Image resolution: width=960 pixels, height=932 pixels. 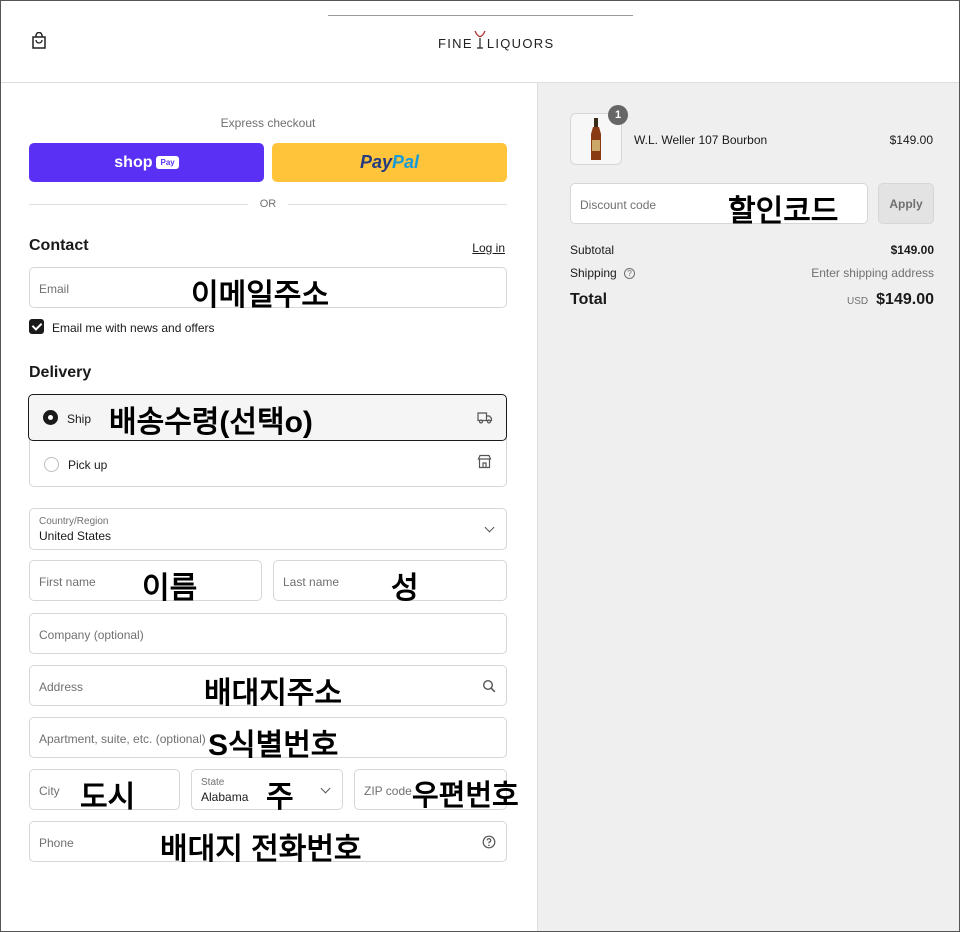 What do you see at coordinates (273, 693) in the screenshot?
I see `address-annotation: 배대지주소` at bounding box center [273, 693].